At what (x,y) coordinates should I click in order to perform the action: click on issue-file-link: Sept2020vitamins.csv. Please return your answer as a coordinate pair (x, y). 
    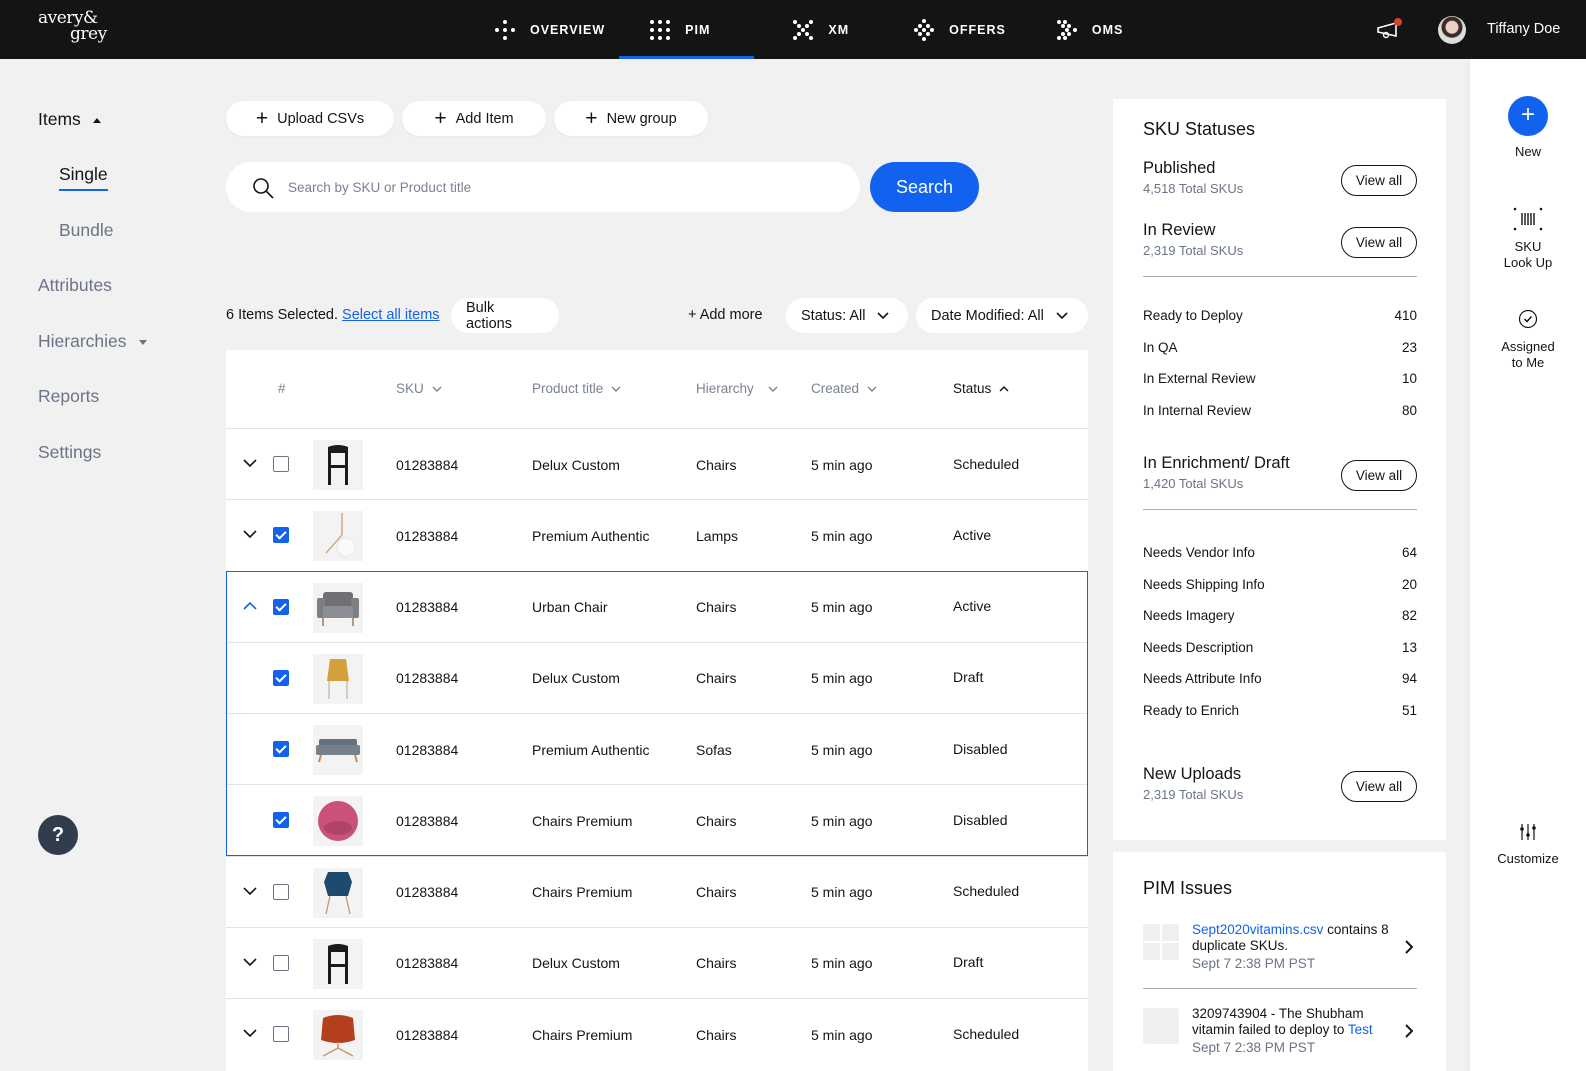
    Looking at the image, I should click on (1257, 929).